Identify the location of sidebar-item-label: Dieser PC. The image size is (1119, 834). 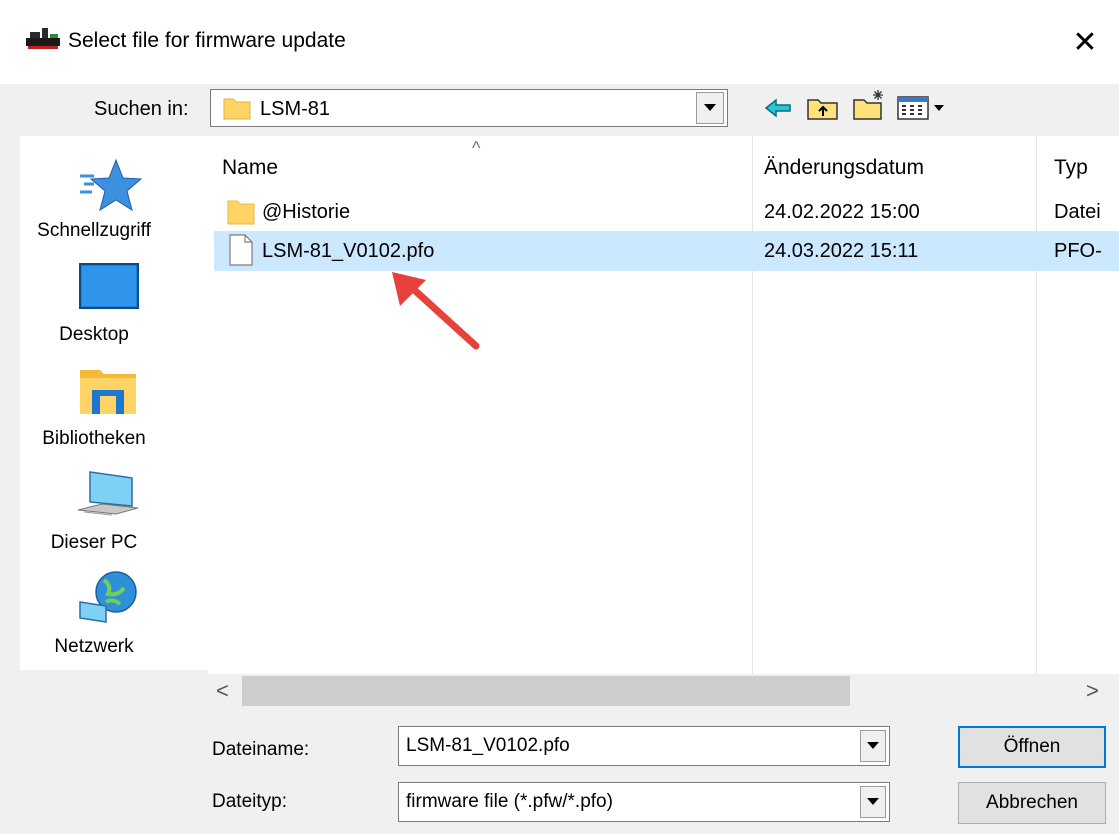
(94, 542).